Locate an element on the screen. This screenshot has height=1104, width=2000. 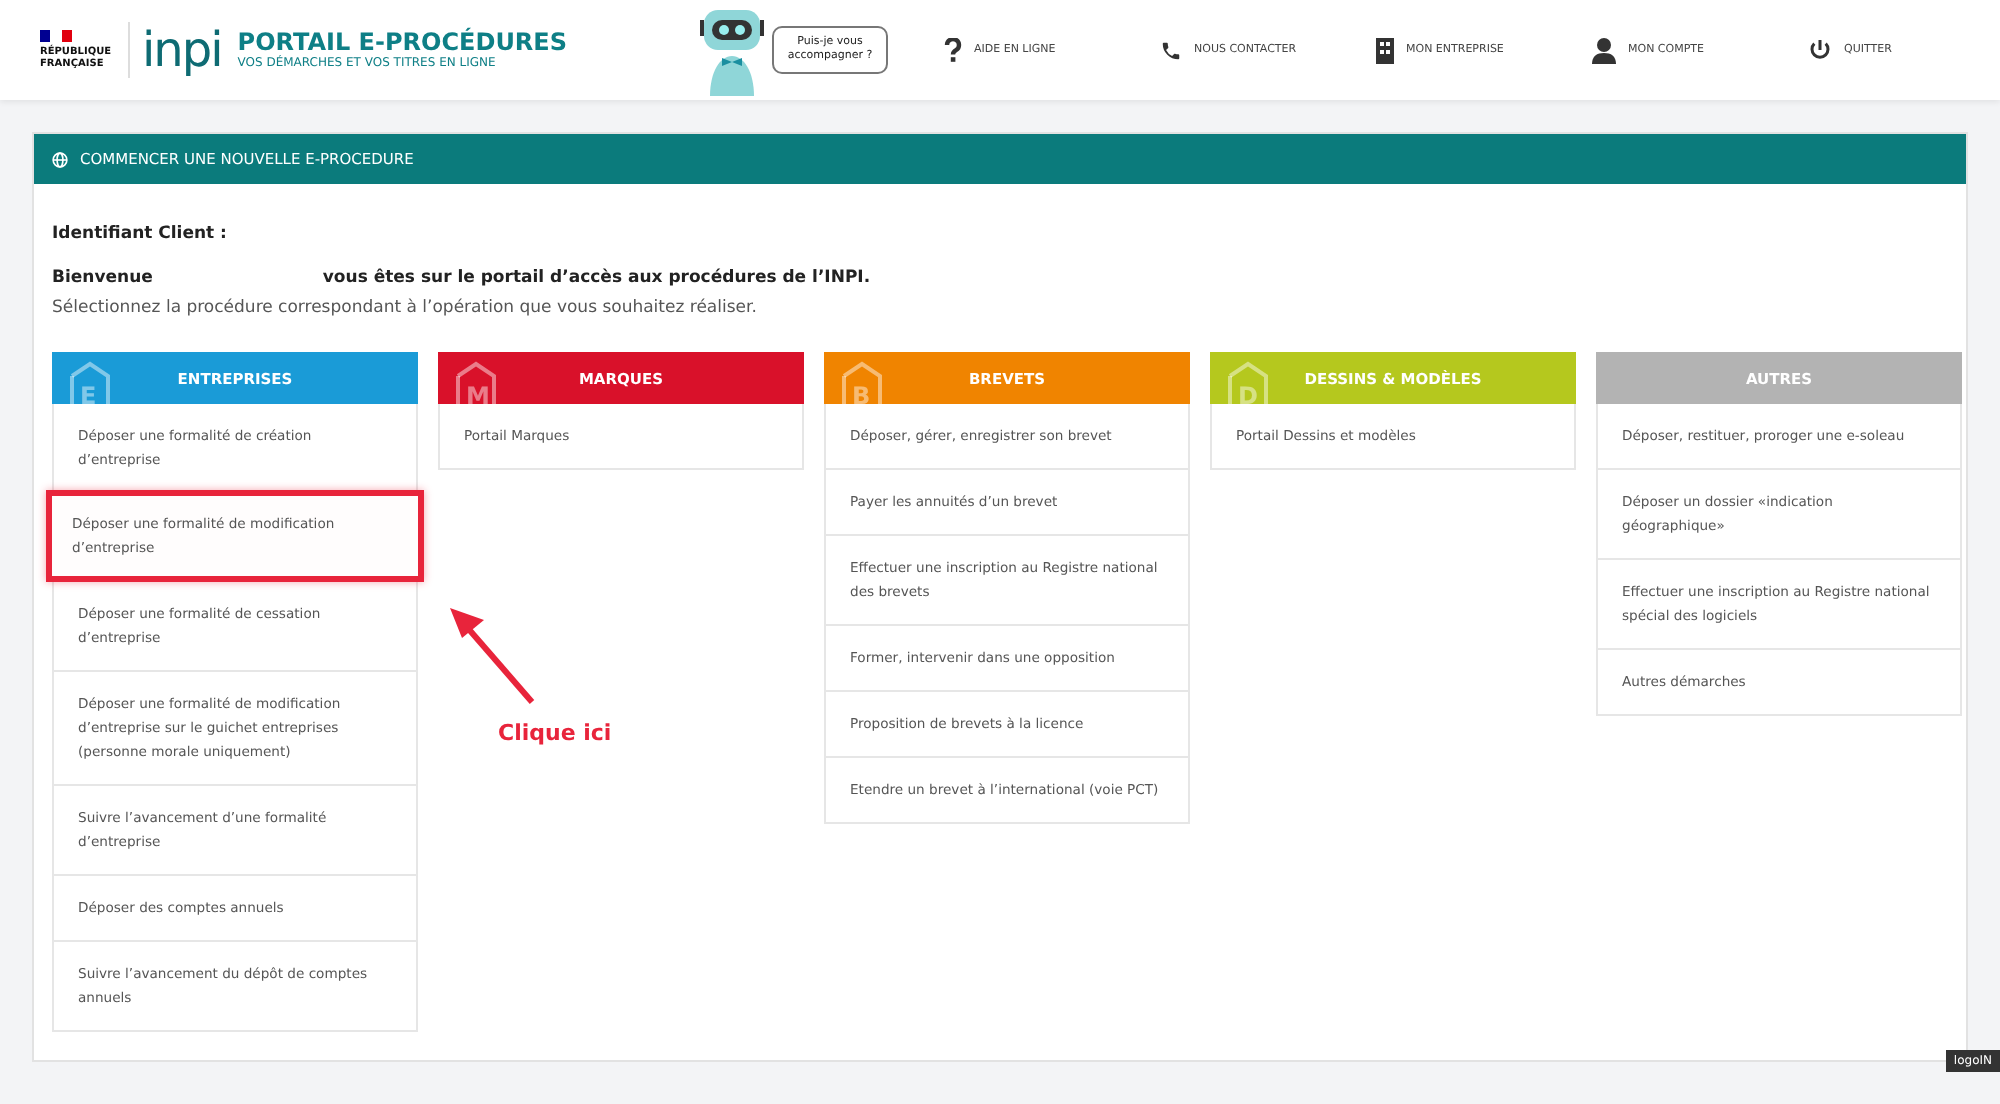
annotation-label: Clique ici is located at coordinates (555, 733).